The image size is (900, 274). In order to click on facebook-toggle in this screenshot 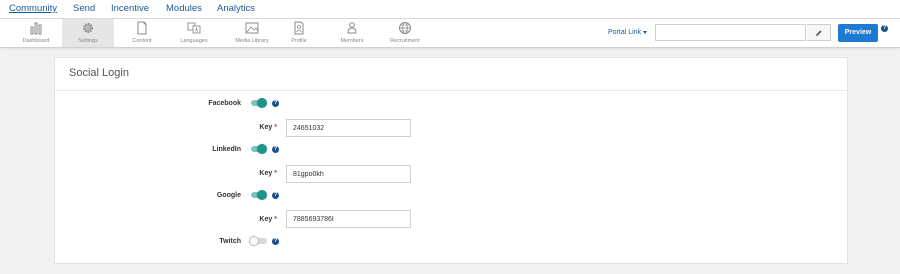, I will do `click(258, 103)`.